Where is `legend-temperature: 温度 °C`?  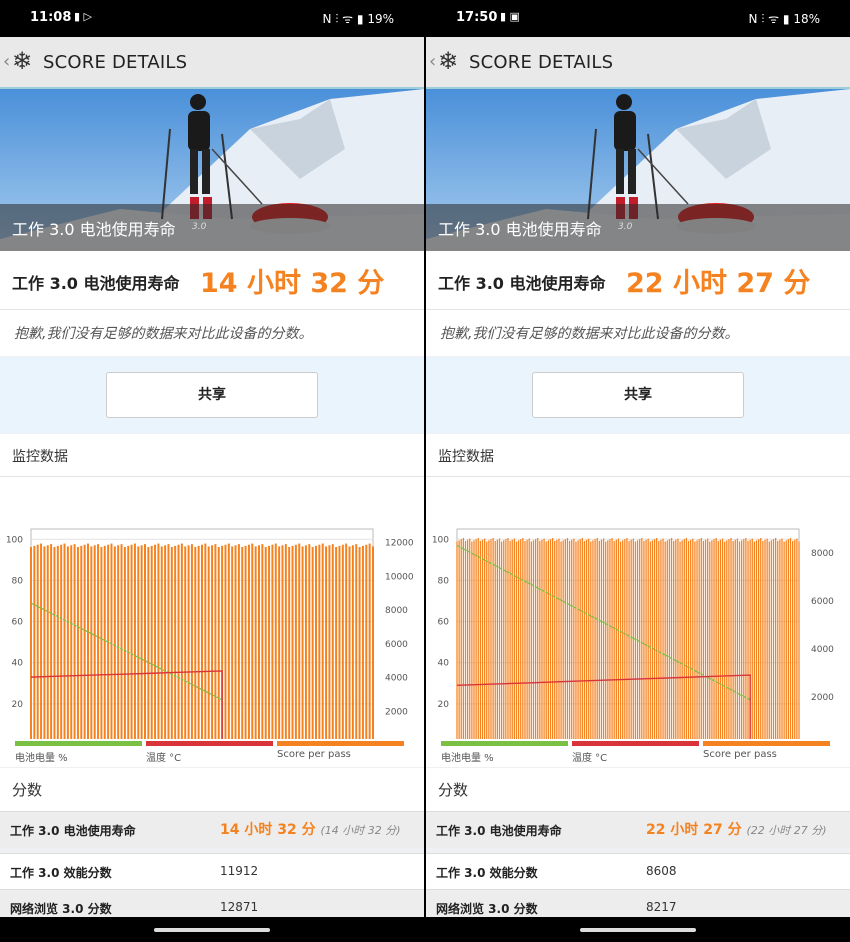
legend-temperature: 温度 °C is located at coordinates (635, 753).